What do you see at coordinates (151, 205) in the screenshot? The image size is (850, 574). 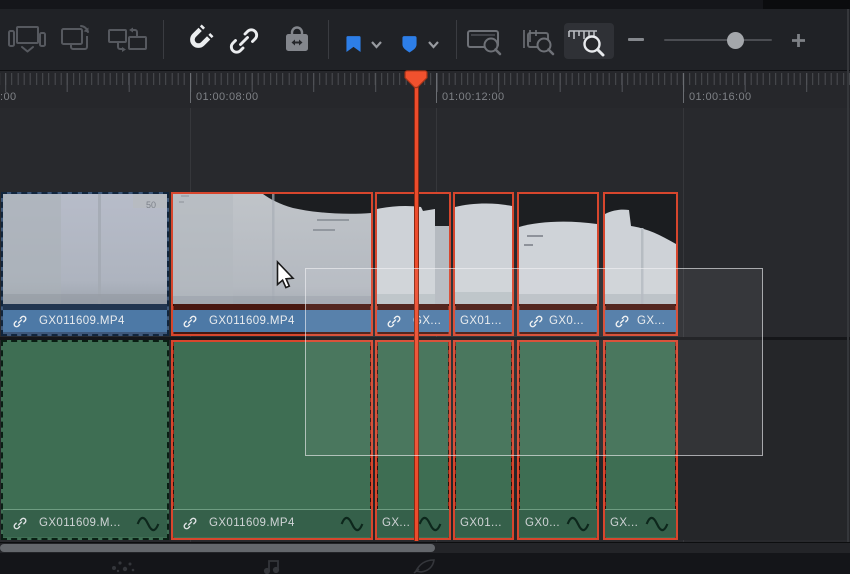 I see `svg-text: 50` at bounding box center [151, 205].